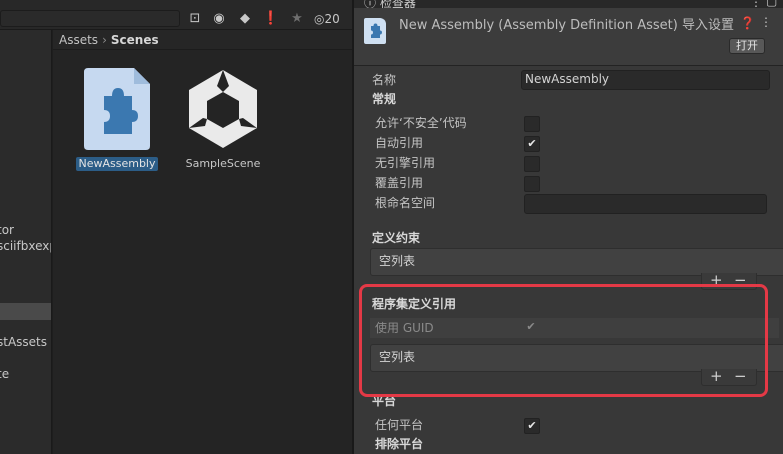 The width and height of the screenshot is (783, 454). What do you see at coordinates (25, 246) in the screenshot?
I see `tree-item: sciifbxexp` at bounding box center [25, 246].